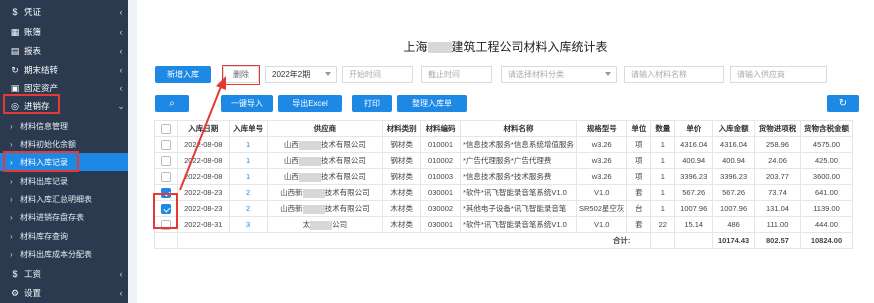  I want to click on nav-item-ledger: ▦ 账簿 ‹, so click(64, 32).